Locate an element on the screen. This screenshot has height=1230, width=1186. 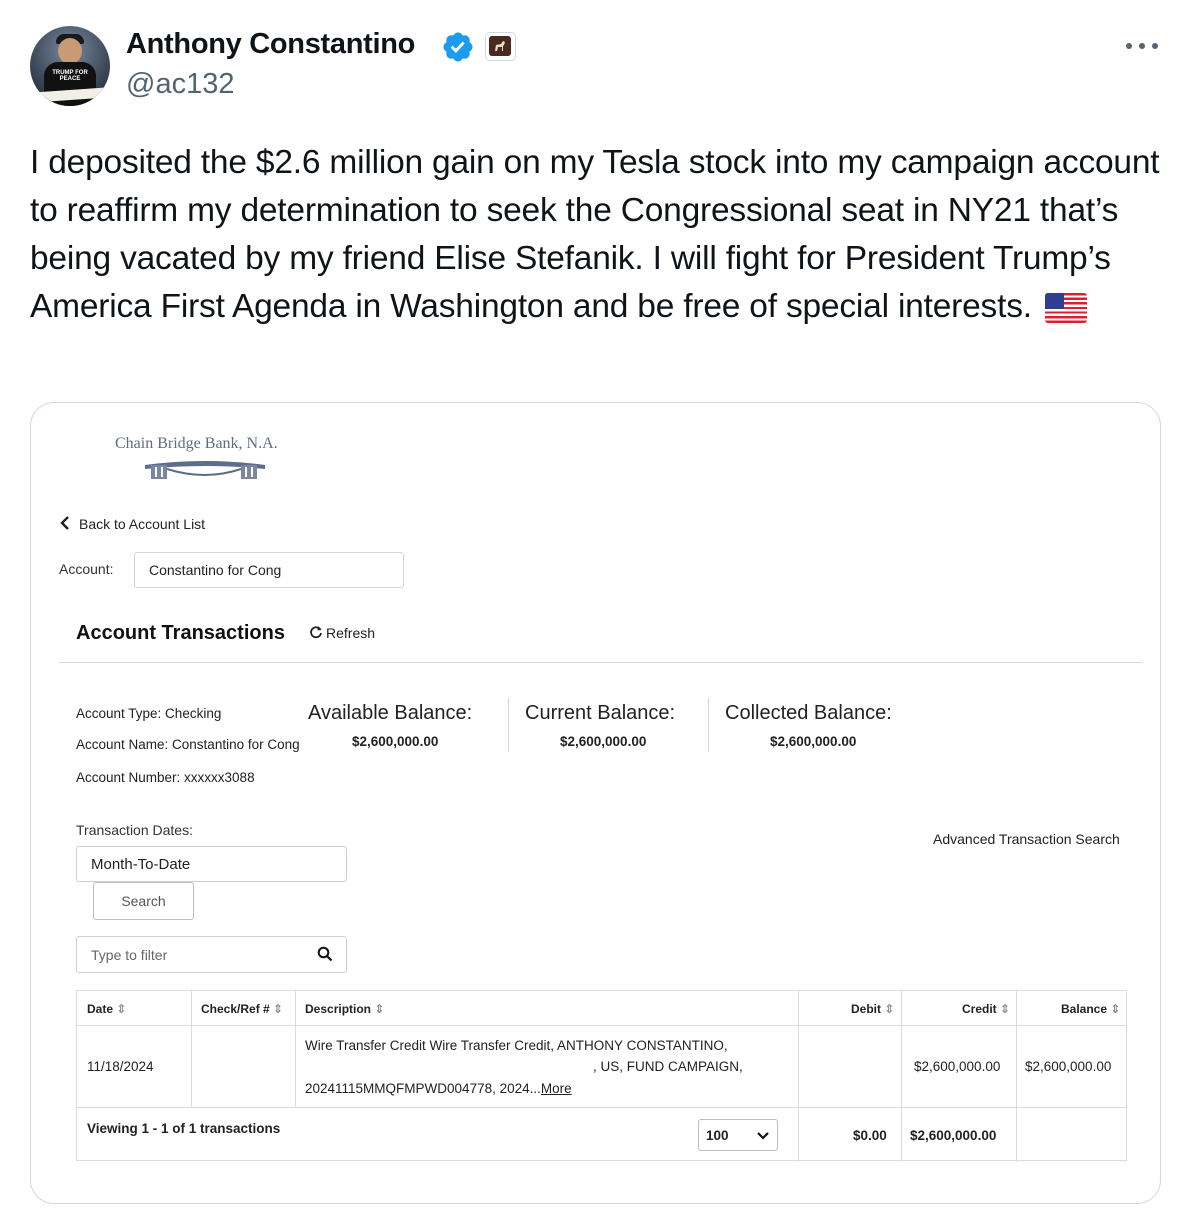
avatar-shirt-text: TRUMP FOR PEACE is located at coordinates (70, 76).